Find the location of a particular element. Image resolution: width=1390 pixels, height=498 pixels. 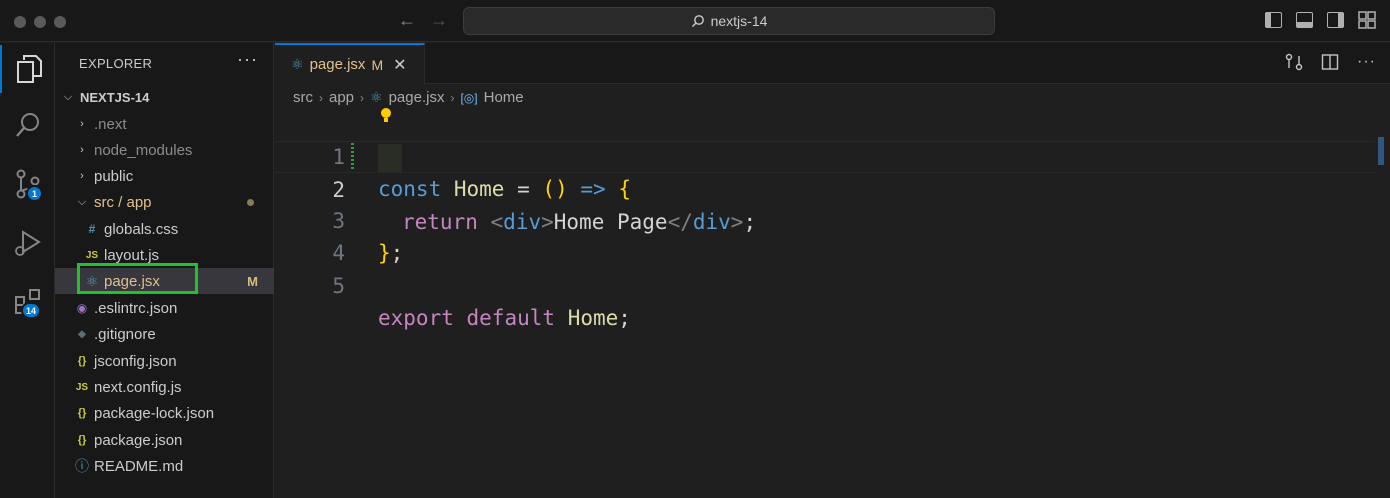

modified-badge: M is located at coordinates (252, 281).